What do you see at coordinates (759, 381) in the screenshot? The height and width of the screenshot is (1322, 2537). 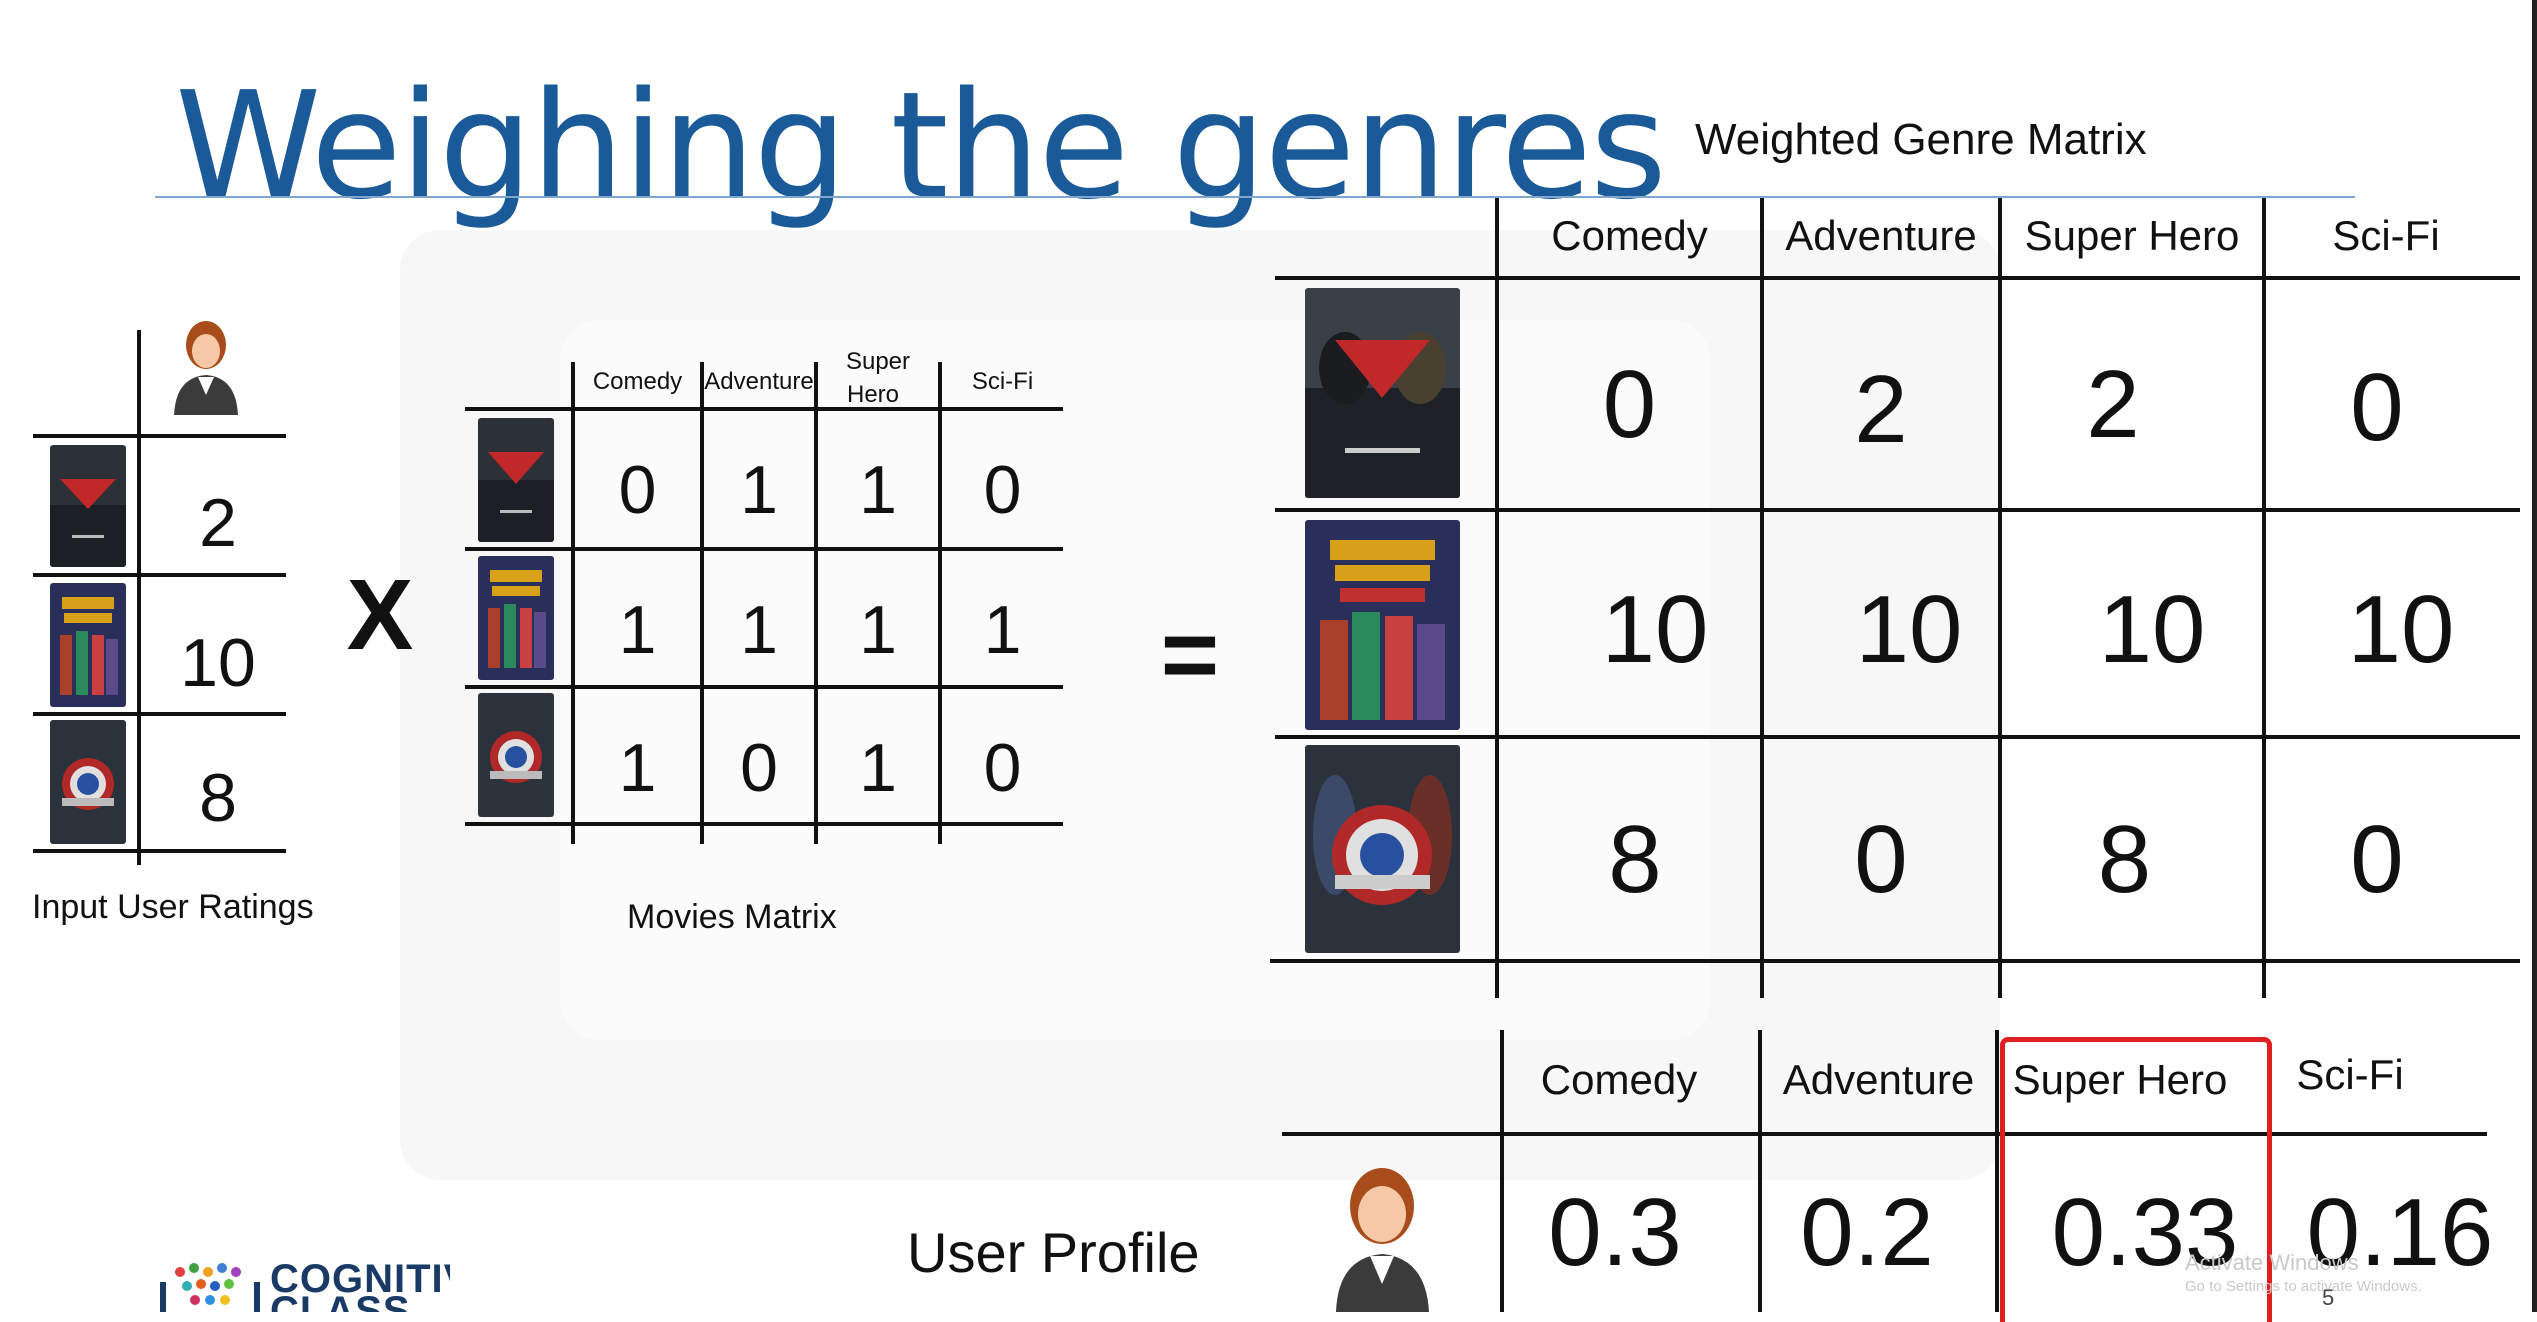 I see `movies-header-adventure: Adventure` at bounding box center [759, 381].